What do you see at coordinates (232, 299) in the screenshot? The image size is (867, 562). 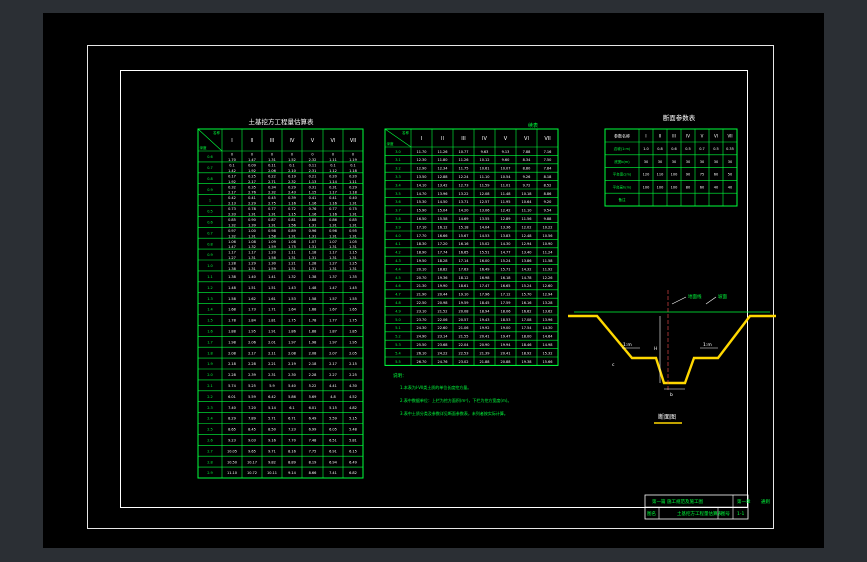 I see `table1-cell: 1.58` at bounding box center [232, 299].